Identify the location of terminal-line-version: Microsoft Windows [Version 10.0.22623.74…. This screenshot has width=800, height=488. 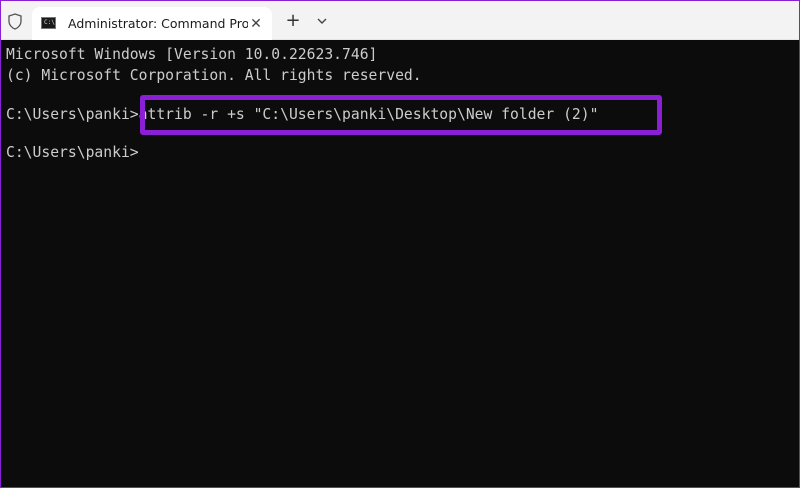
(192, 54).